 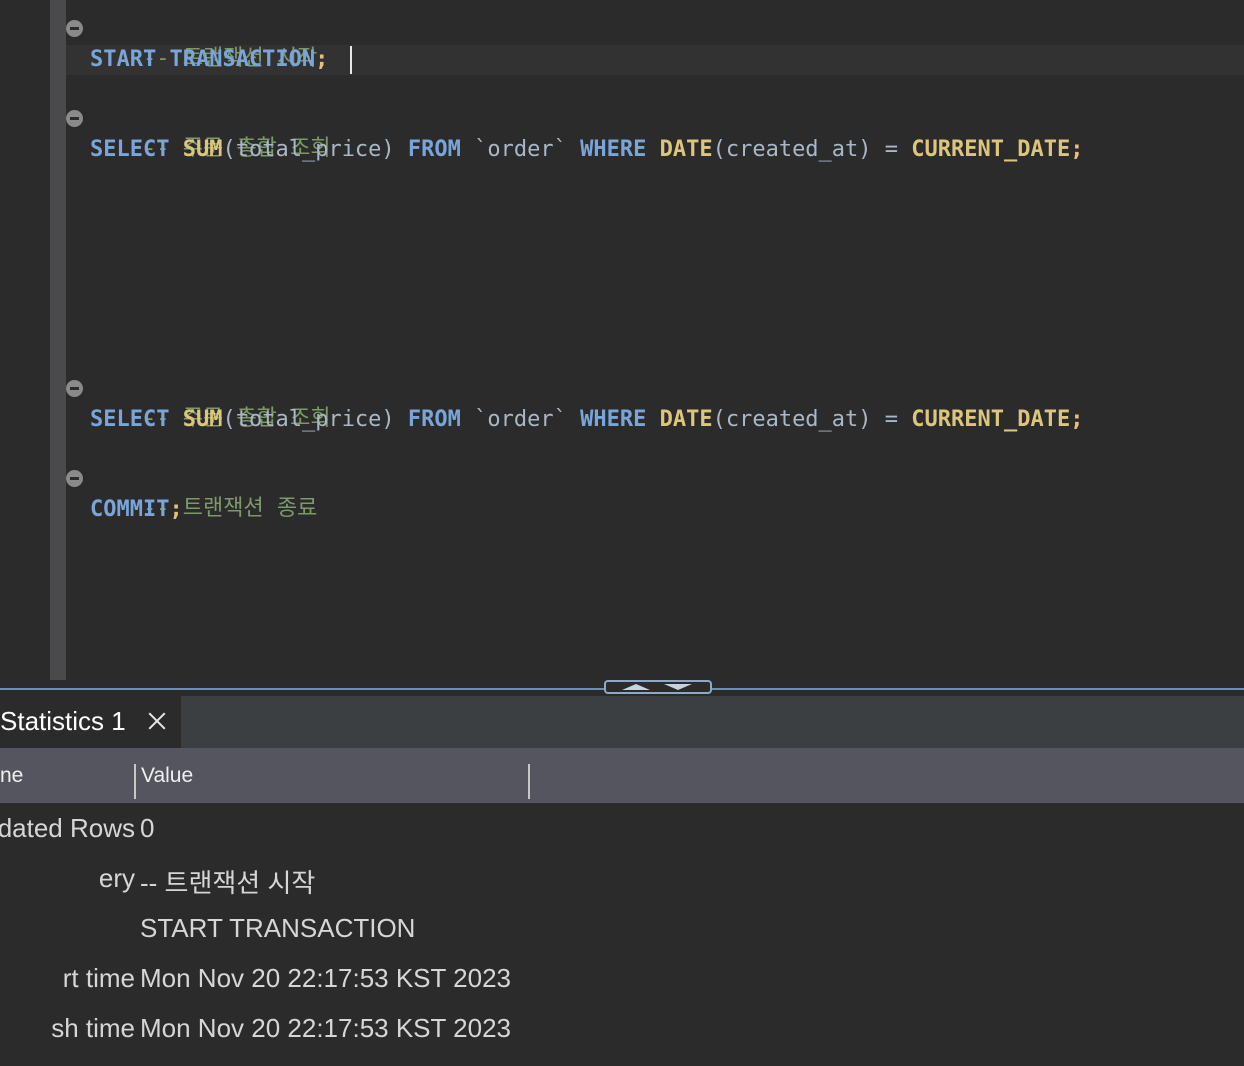 I want to click on editor-gutter, so click(x=58, y=340).